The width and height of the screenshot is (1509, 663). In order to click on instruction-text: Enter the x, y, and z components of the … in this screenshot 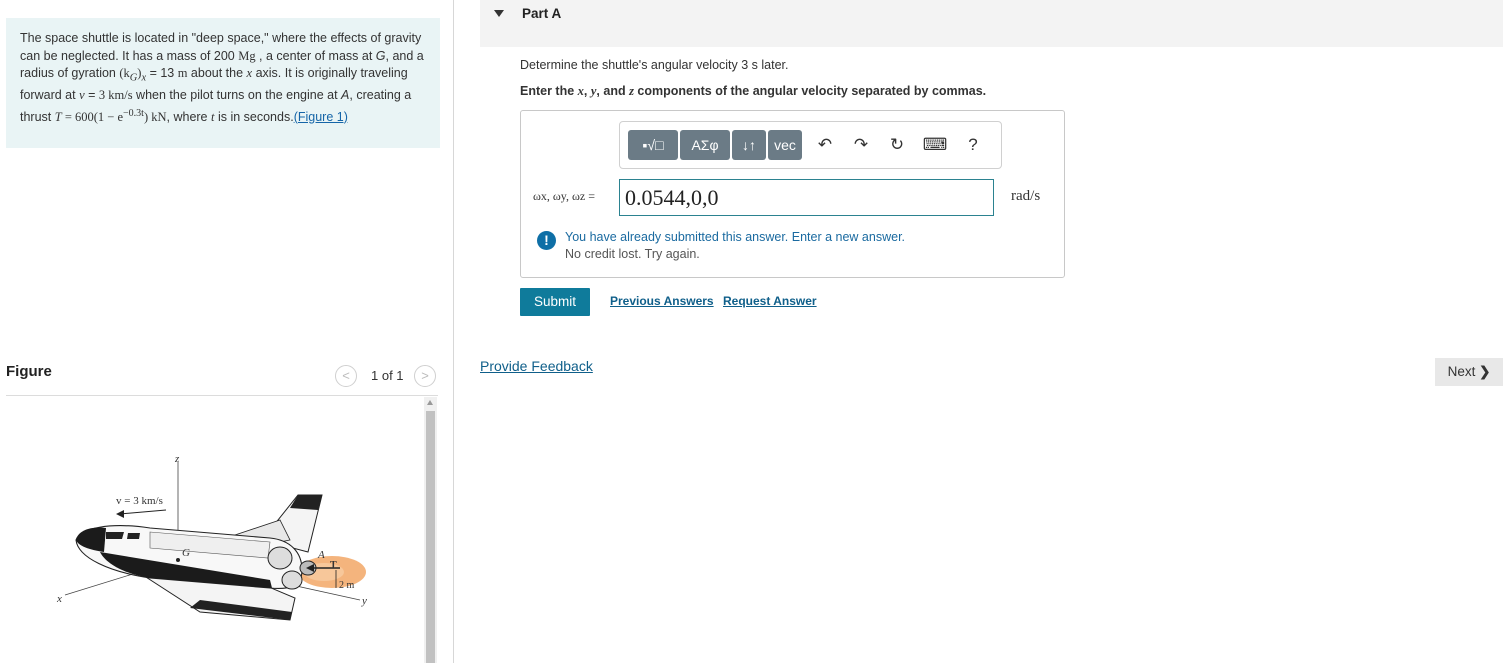, I will do `click(753, 91)`.